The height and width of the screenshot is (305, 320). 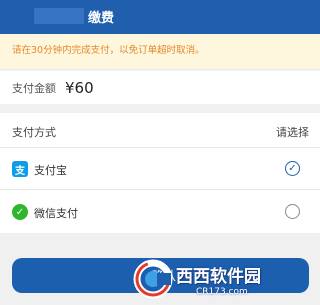 I want to click on blurred-app-name, so click(x=59, y=16).